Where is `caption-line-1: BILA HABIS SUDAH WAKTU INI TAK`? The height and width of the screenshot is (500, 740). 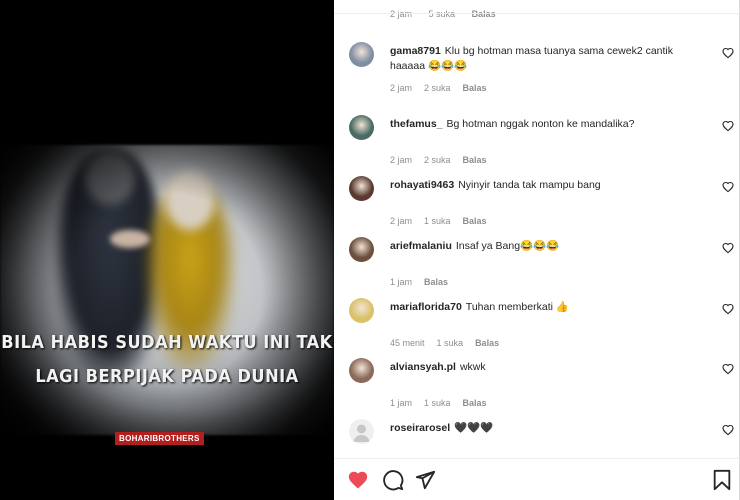
caption-line-1: BILA HABIS SUDAH WAKTU INI TAK is located at coordinates (167, 342).